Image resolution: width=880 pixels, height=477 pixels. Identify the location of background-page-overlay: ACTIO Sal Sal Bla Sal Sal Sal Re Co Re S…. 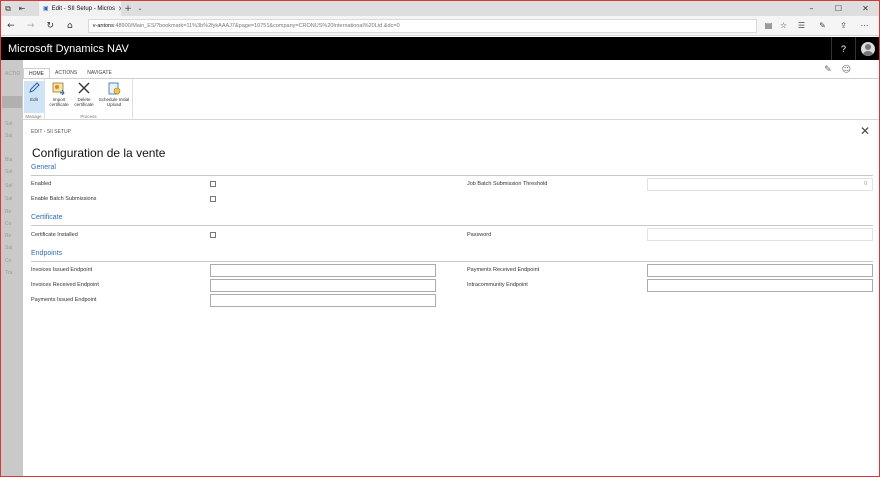
(12, 268).